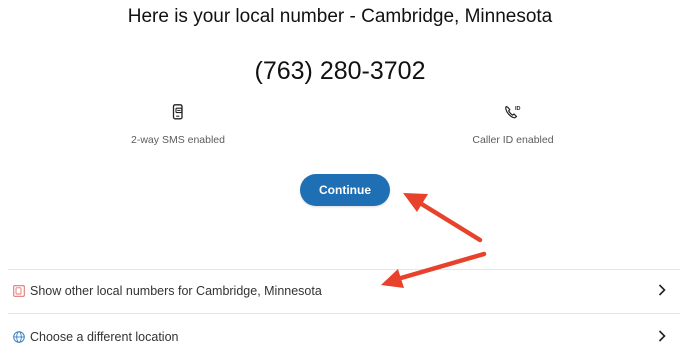  Describe the element at coordinates (19, 291) in the screenshot. I see `numbers-list-icon` at that location.